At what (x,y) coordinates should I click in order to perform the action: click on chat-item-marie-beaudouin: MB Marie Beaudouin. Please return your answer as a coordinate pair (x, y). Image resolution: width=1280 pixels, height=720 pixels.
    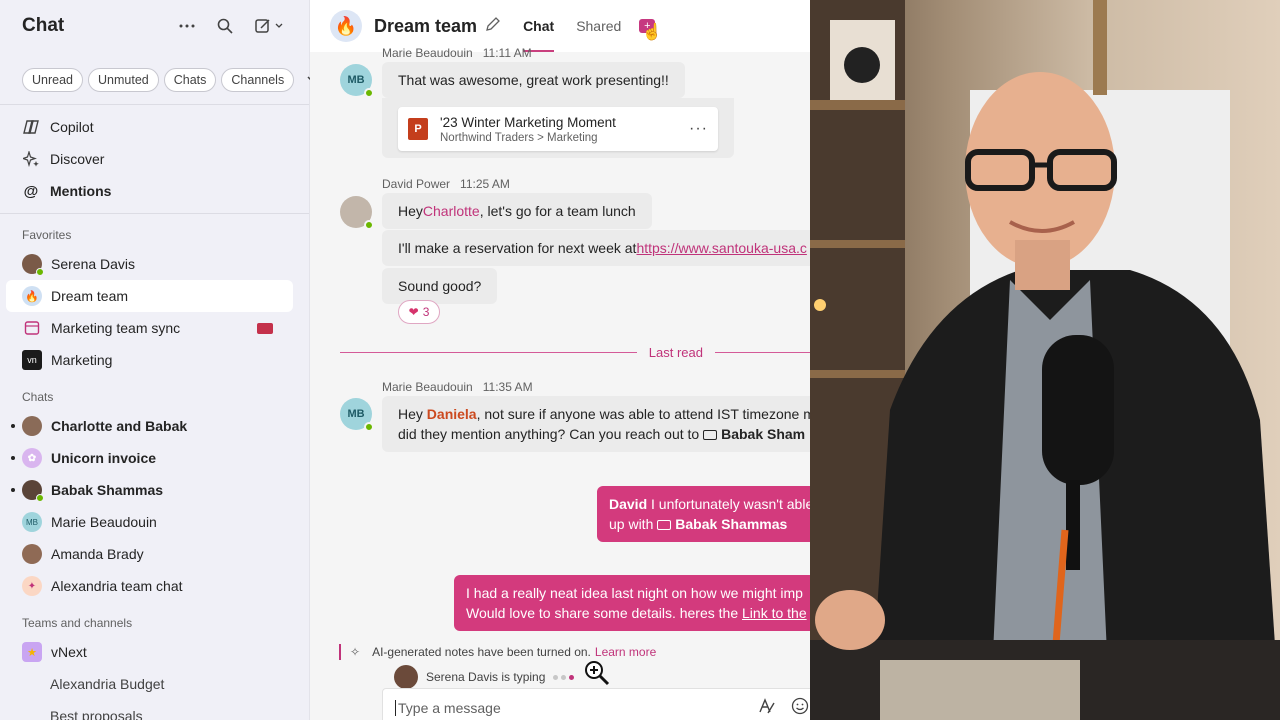
    Looking at the image, I should click on (149, 522).